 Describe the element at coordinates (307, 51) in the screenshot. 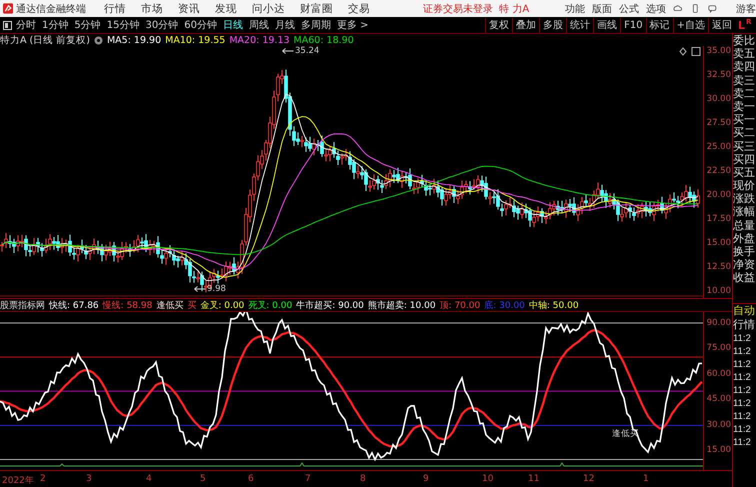

I see `high-price-label: 35.24` at that location.